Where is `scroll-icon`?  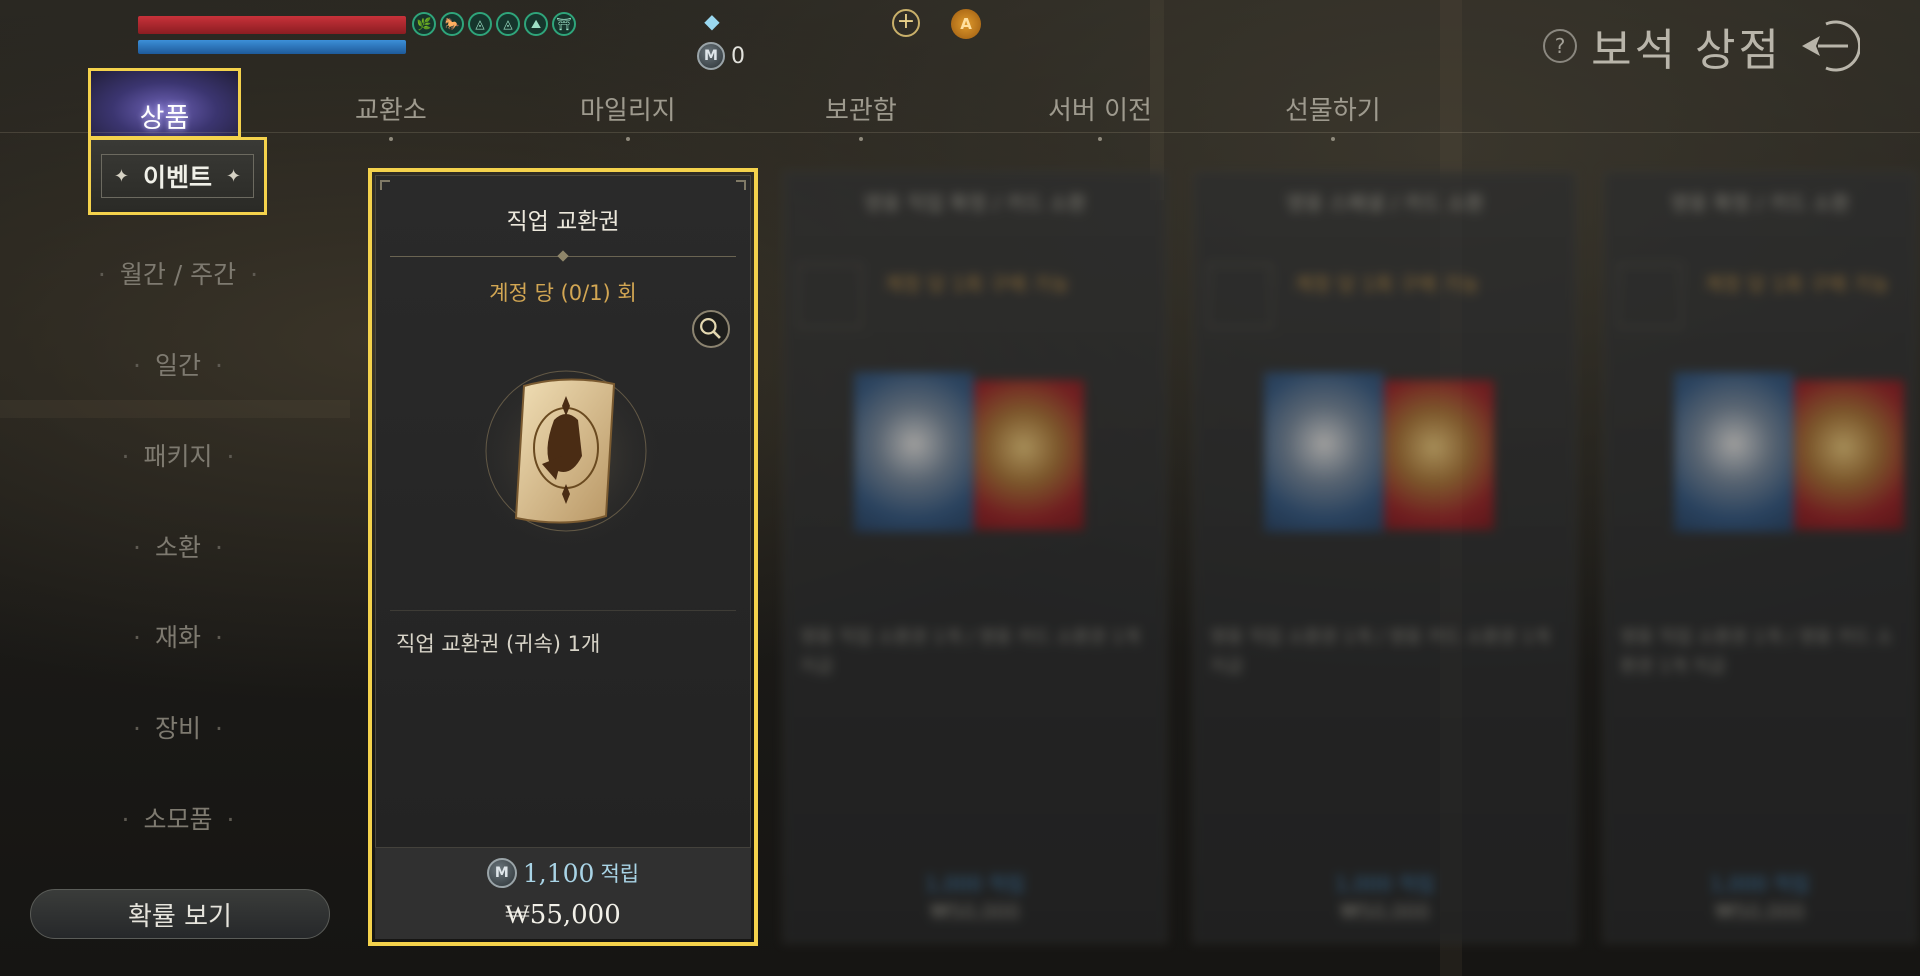
scroll-icon is located at coordinates (566, 453).